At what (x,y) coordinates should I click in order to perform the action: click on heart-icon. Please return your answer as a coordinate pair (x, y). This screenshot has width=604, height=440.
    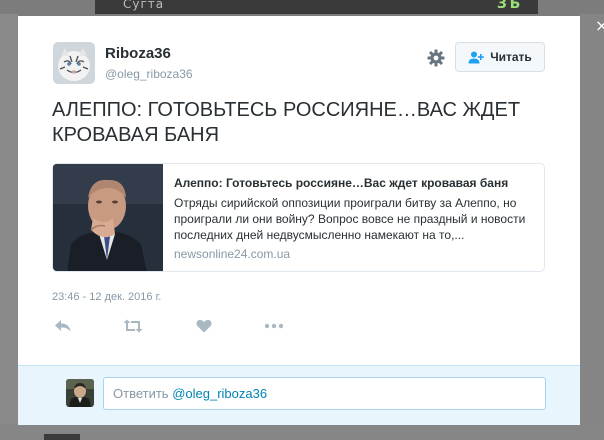
    Looking at the image, I should click on (204, 326).